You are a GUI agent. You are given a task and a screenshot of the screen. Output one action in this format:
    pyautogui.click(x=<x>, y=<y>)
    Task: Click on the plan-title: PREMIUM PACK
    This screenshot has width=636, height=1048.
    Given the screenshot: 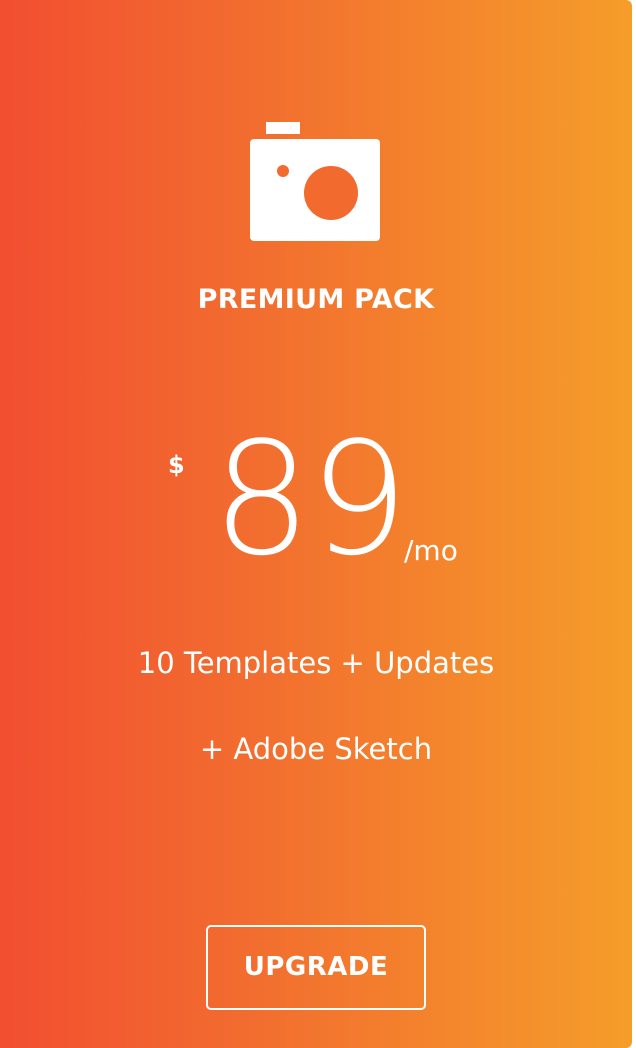 What is the action you would take?
    pyautogui.click(x=316, y=299)
    